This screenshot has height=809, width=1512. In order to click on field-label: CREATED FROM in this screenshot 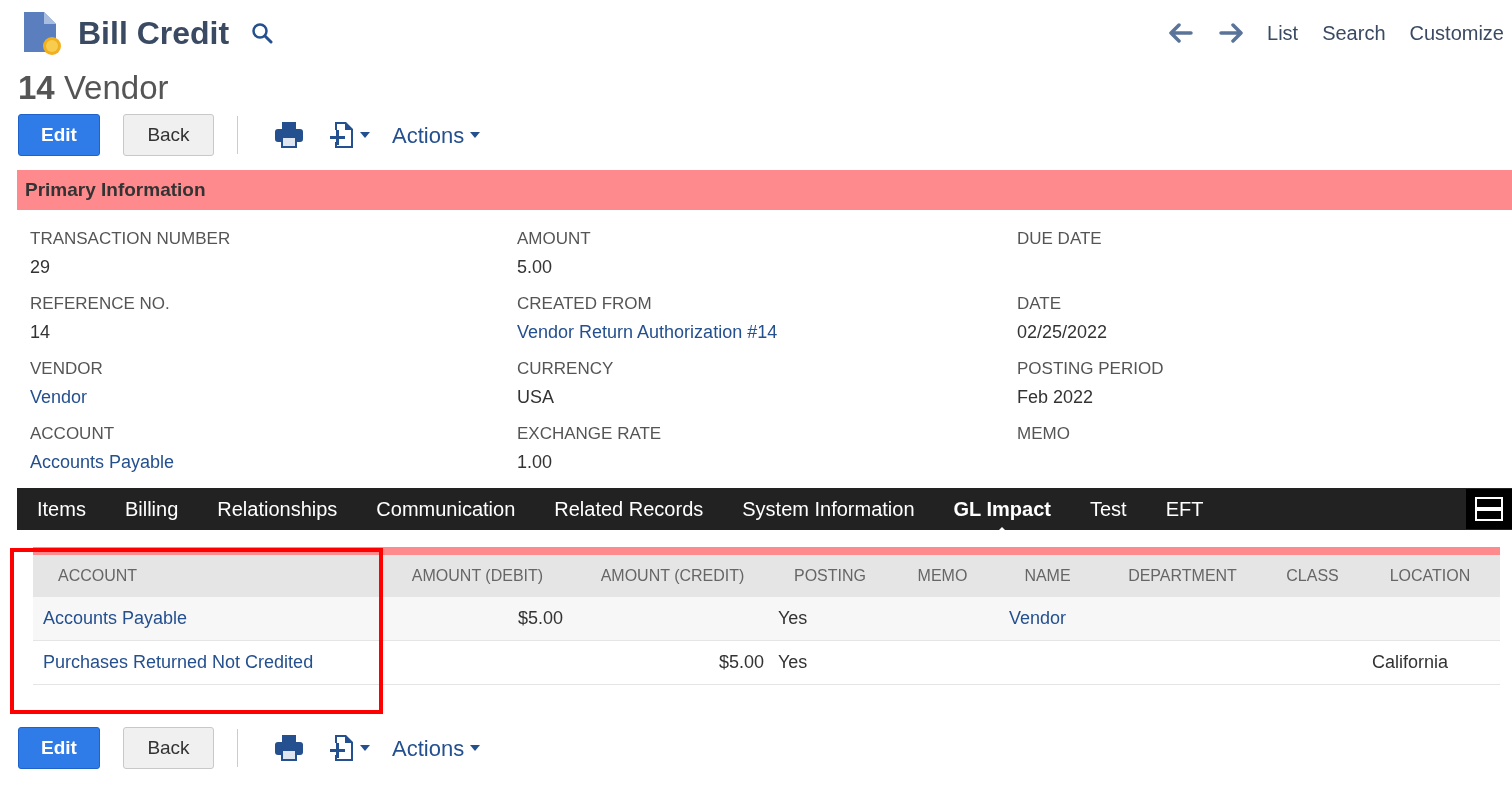, I will do `click(585, 304)`.